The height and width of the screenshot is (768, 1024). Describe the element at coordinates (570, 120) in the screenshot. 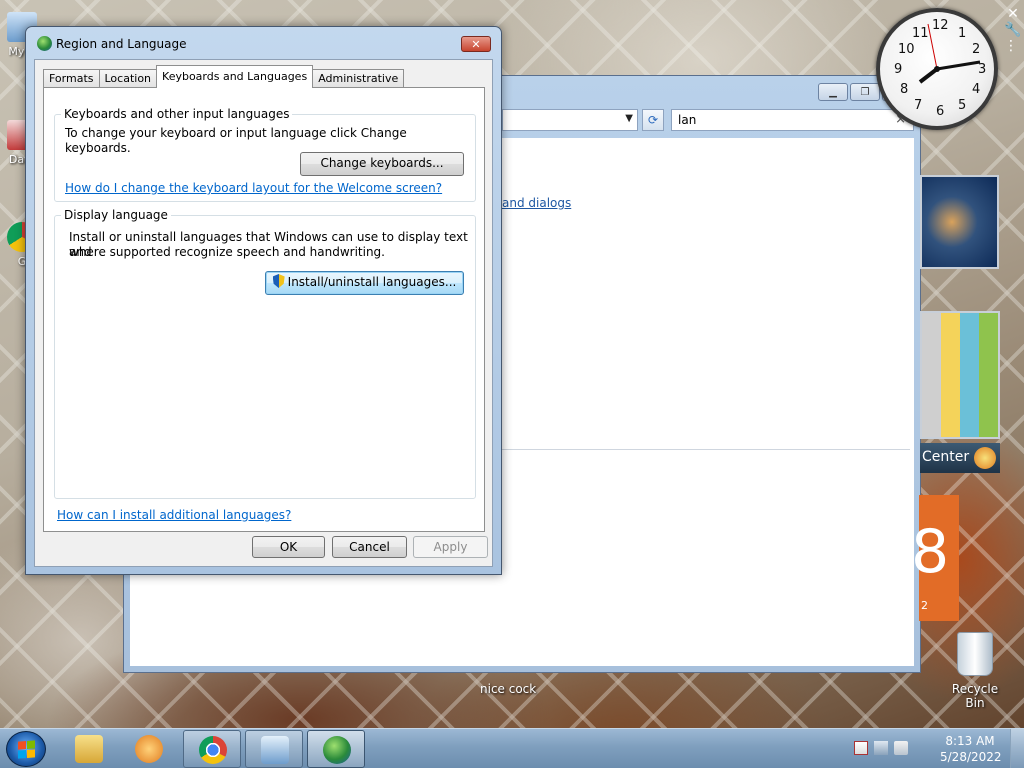

I see `address-bar: ▼` at that location.